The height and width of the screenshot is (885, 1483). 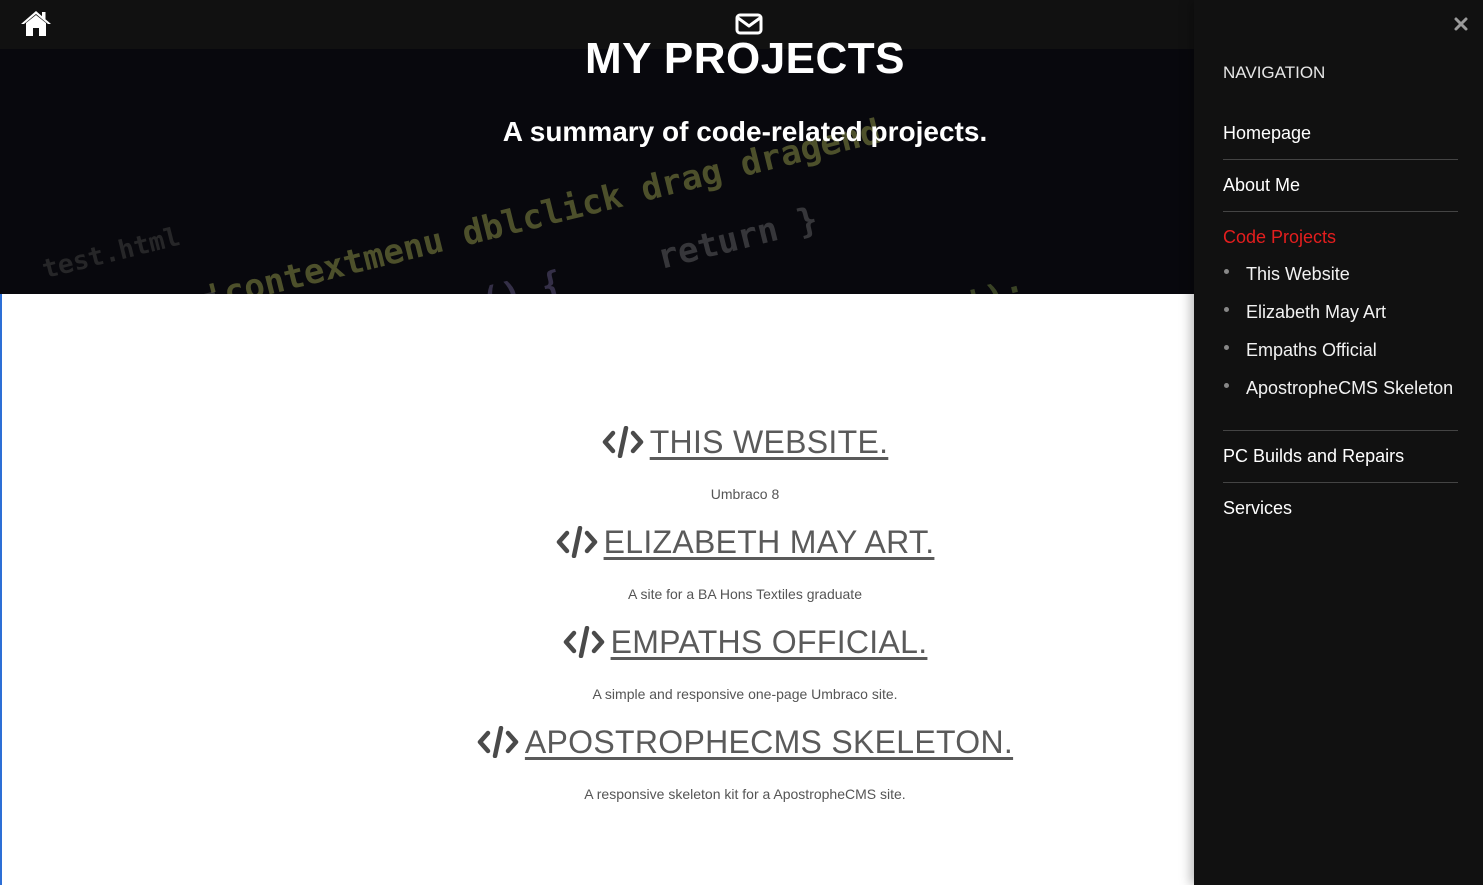 I want to click on project-title: ELIZABETH MAY ART., so click(x=769, y=542).